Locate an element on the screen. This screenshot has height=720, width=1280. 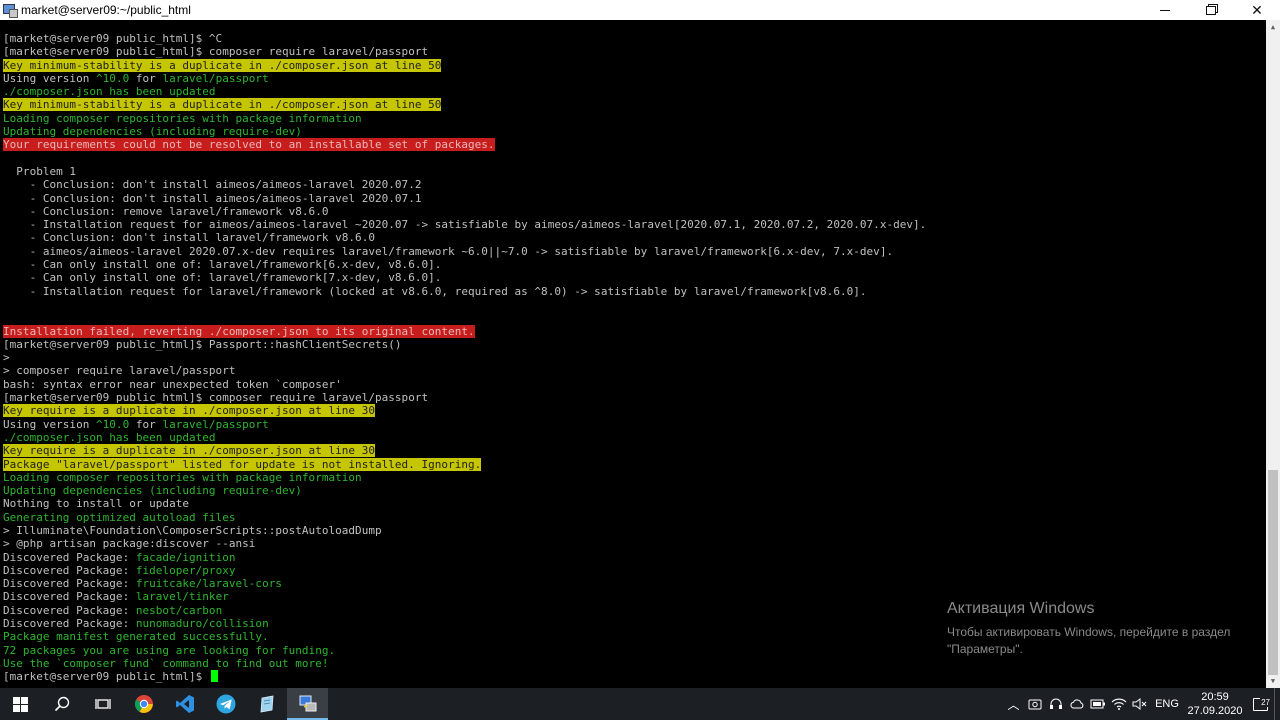
camera-icon is located at coordinates (1034, 704).